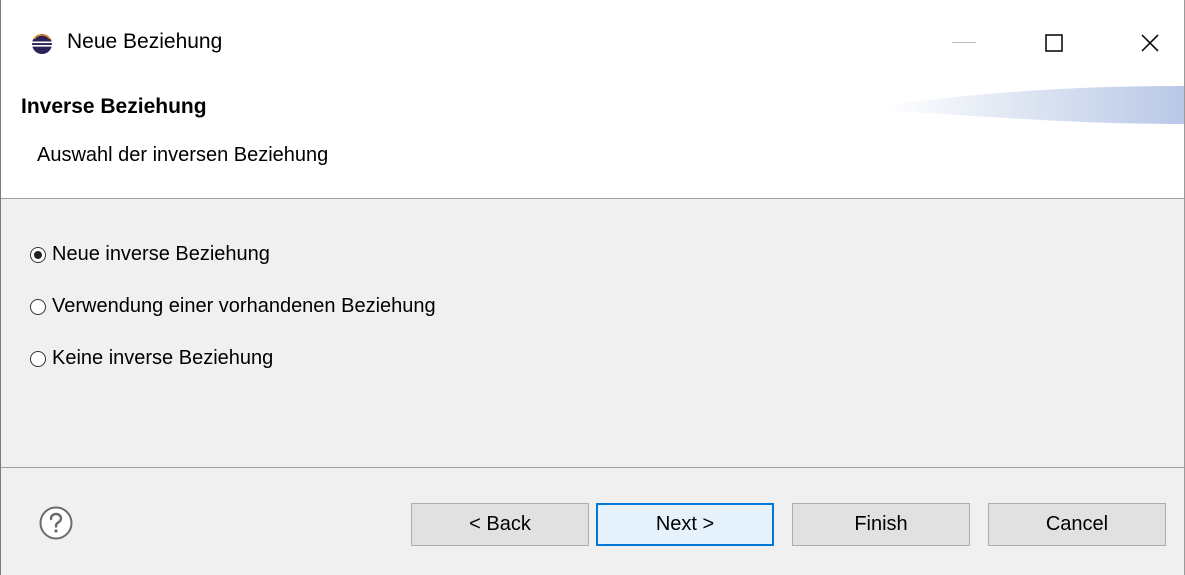 The width and height of the screenshot is (1185, 575). Describe the element at coordinates (1034, 105) in the screenshot. I see `banner-graphic` at that location.